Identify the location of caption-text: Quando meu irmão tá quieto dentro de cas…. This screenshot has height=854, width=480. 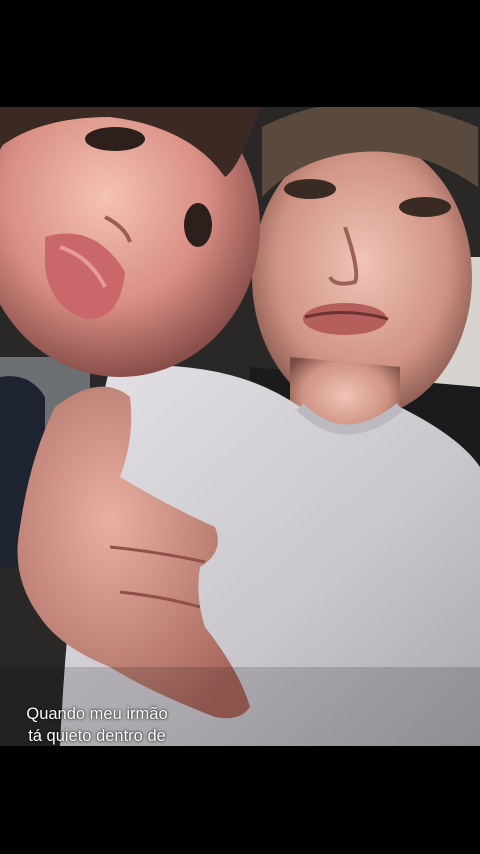
(97, 725).